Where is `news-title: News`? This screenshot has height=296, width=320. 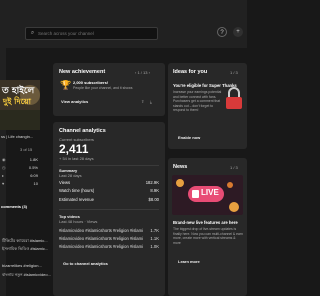
news-title: News is located at coordinates (180, 167).